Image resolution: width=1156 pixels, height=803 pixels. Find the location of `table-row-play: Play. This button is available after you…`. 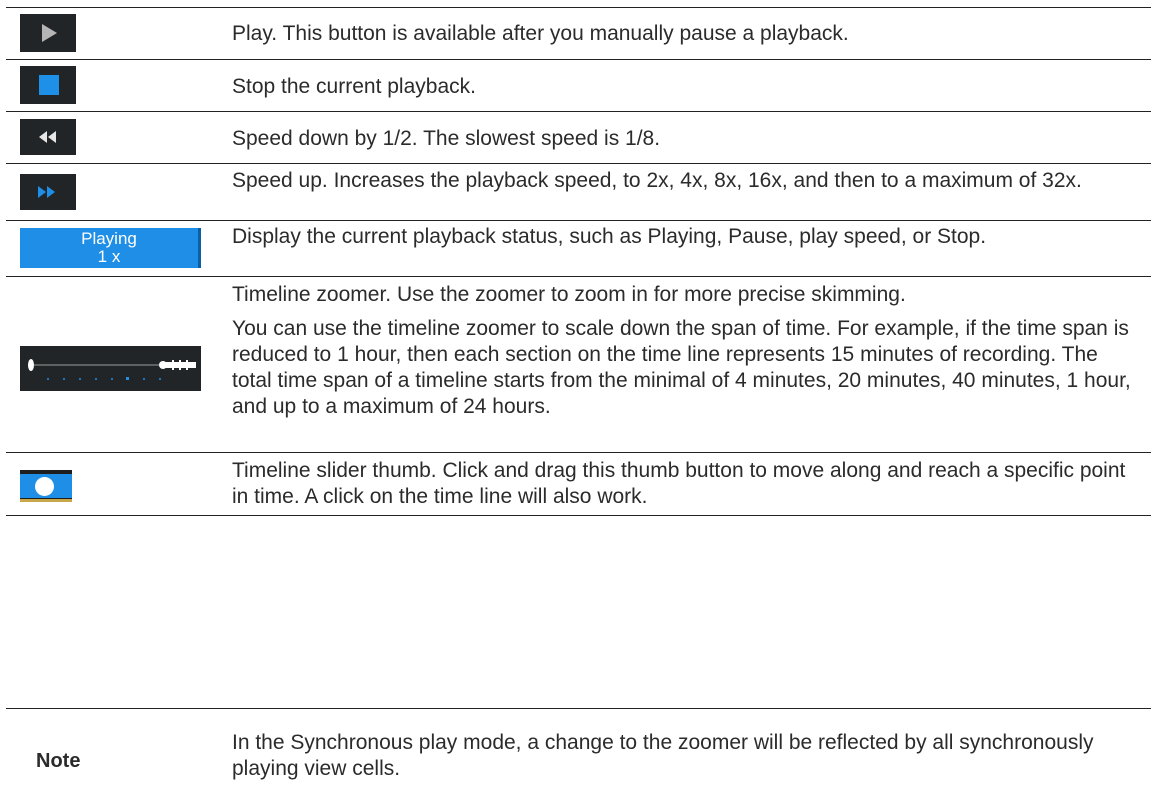

table-row-play: Play. This button is available after you… is located at coordinates (578, 33).